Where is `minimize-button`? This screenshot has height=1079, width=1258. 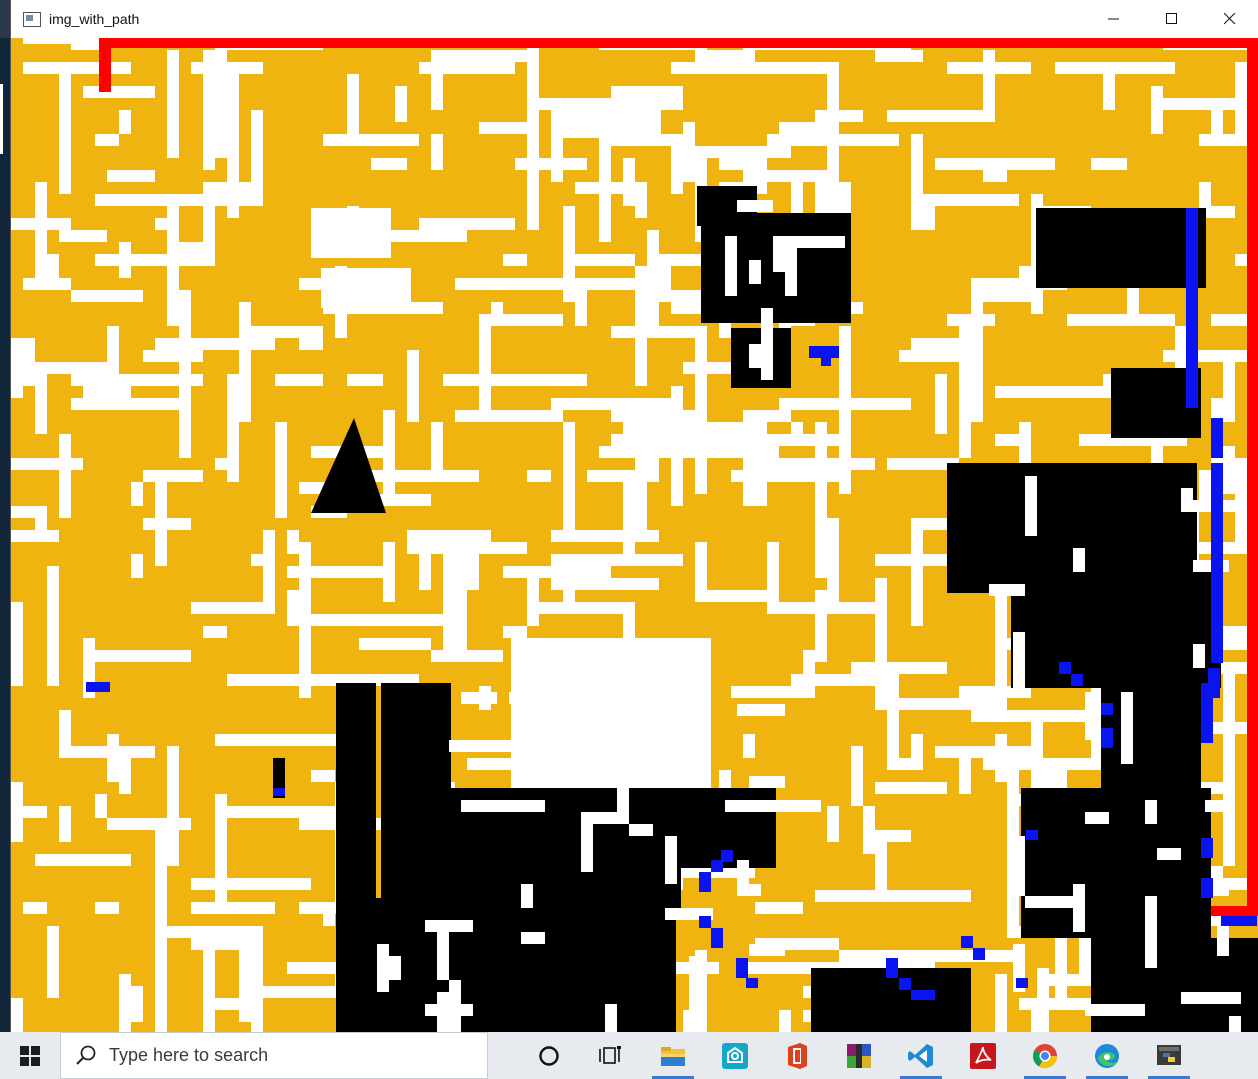 minimize-button is located at coordinates (1114, 19).